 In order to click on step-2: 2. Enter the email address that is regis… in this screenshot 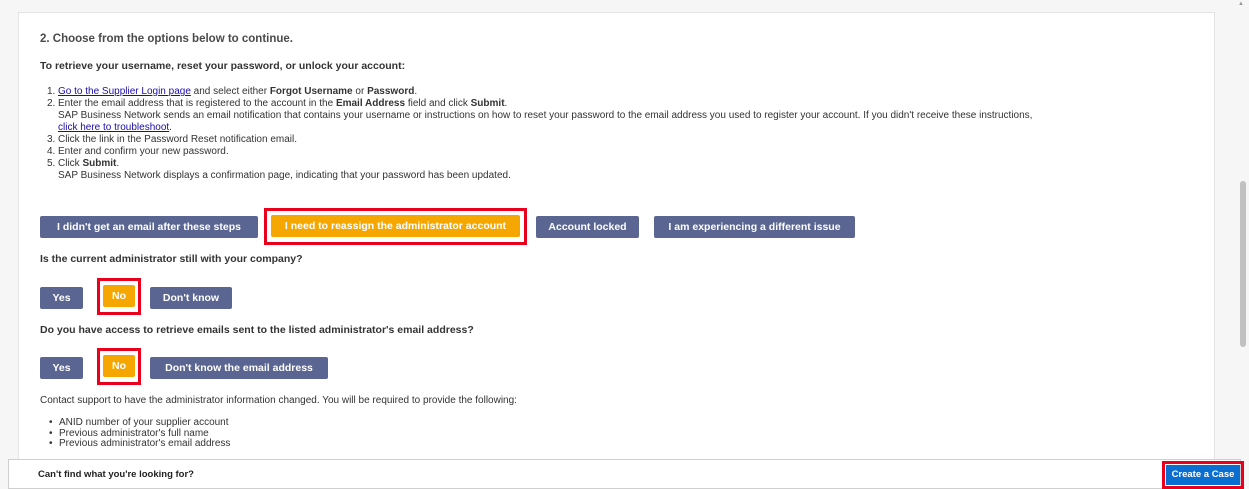, I will do `click(540, 116)`.